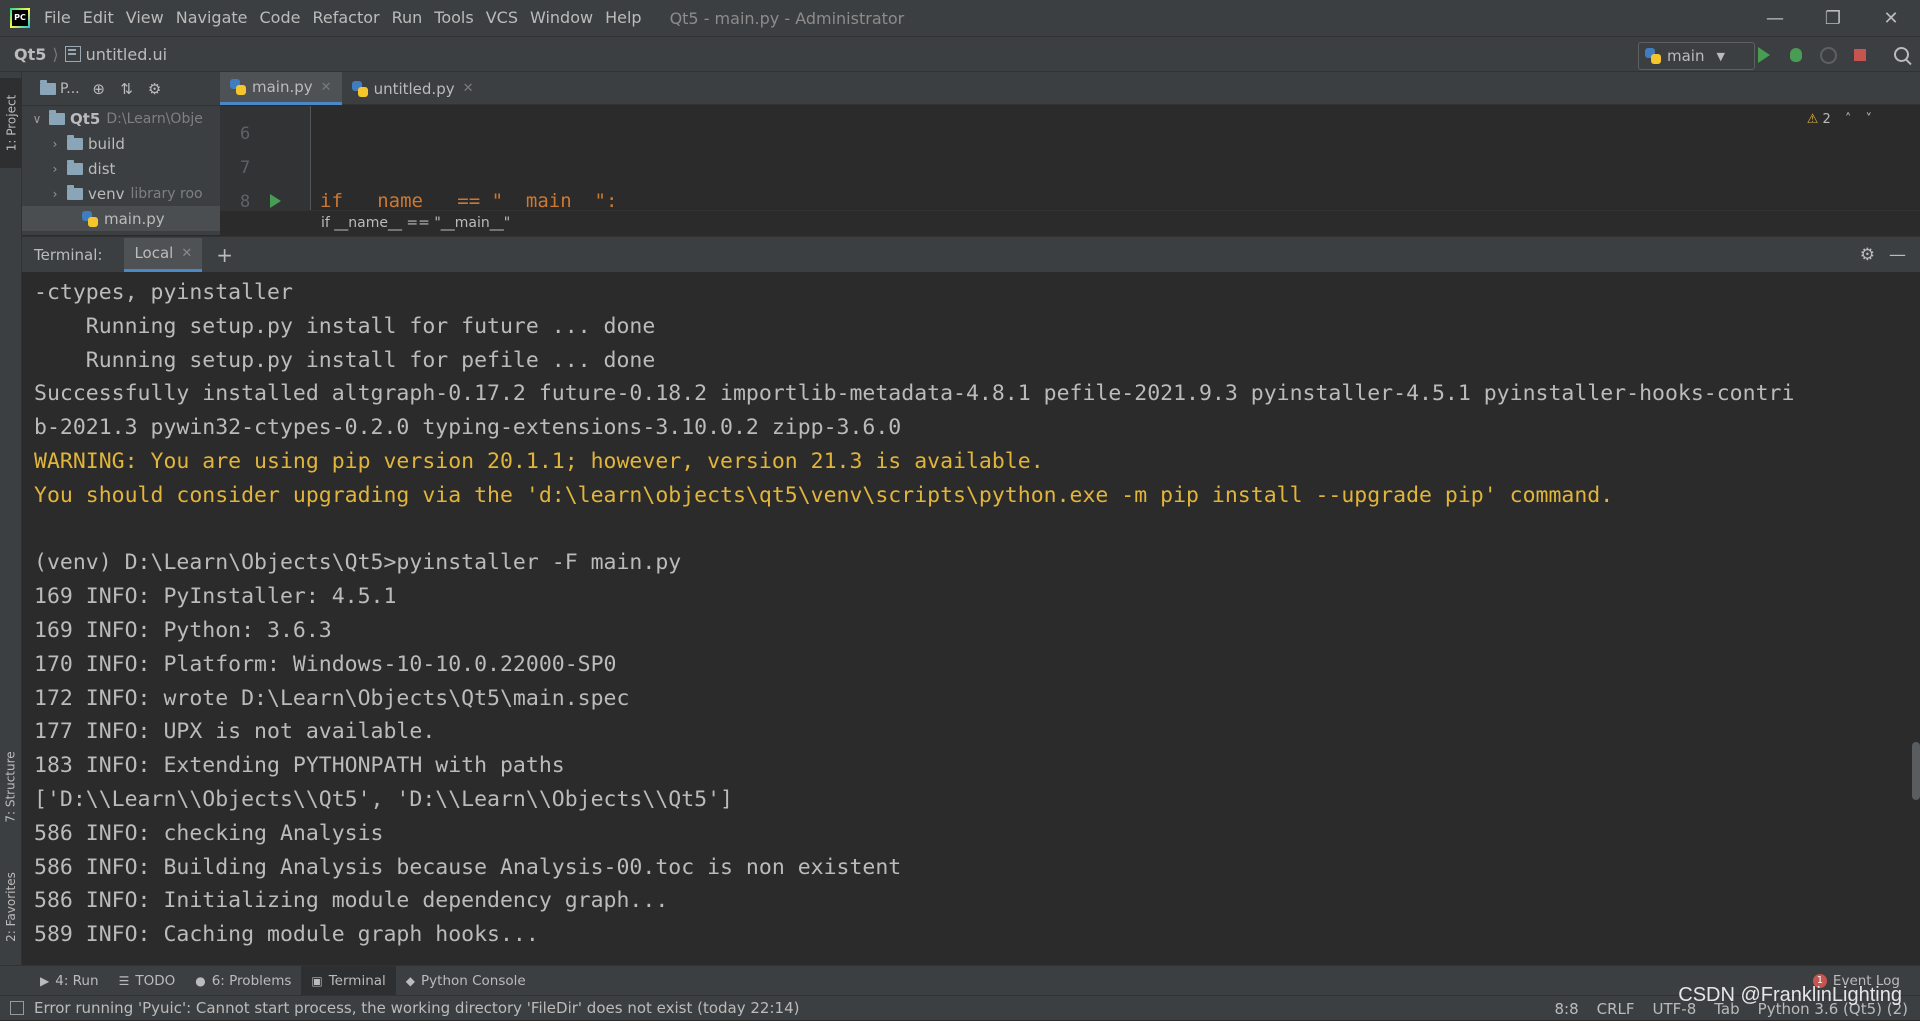 The height and width of the screenshot is (1021, 1920). I want to click on tab-project: 1: Project, so click(11, 123).